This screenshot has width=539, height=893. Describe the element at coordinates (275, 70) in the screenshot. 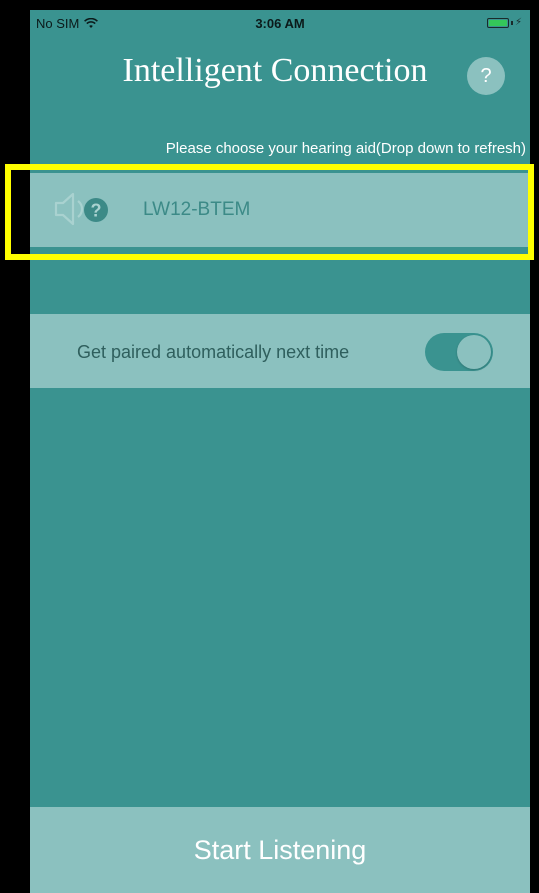

I see `page-title: Intelligent Connection` at that location.